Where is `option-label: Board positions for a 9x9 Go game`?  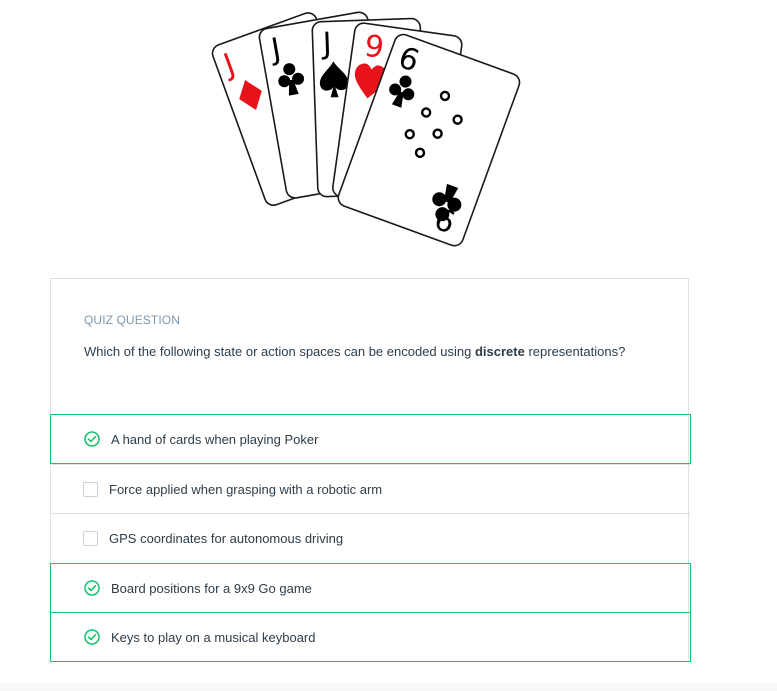
option-label: Board positions for a 9x9 Go game is located at coordinates (211, 588).